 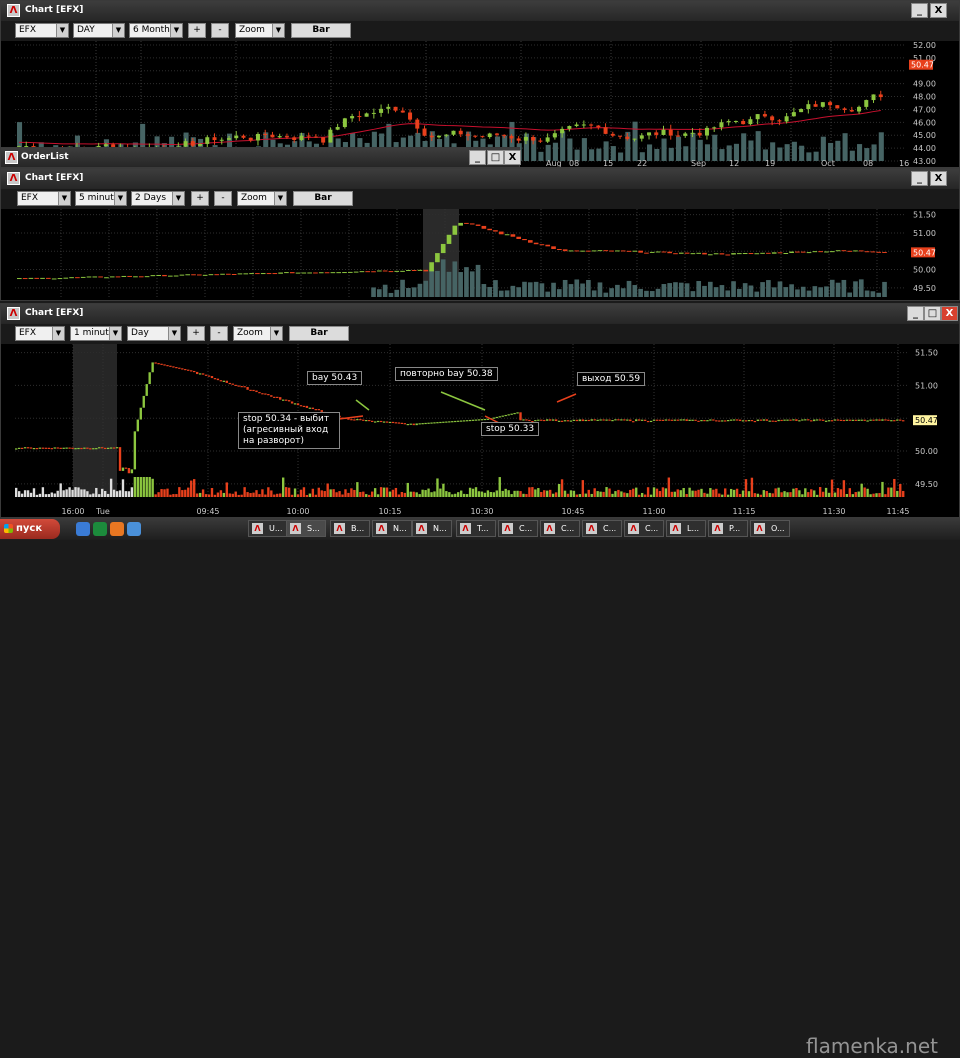 What do you see at coordinates (924, 97) in the screenshot?
I see `price-tick-label: 48.00` at bounding box center [924, 97].